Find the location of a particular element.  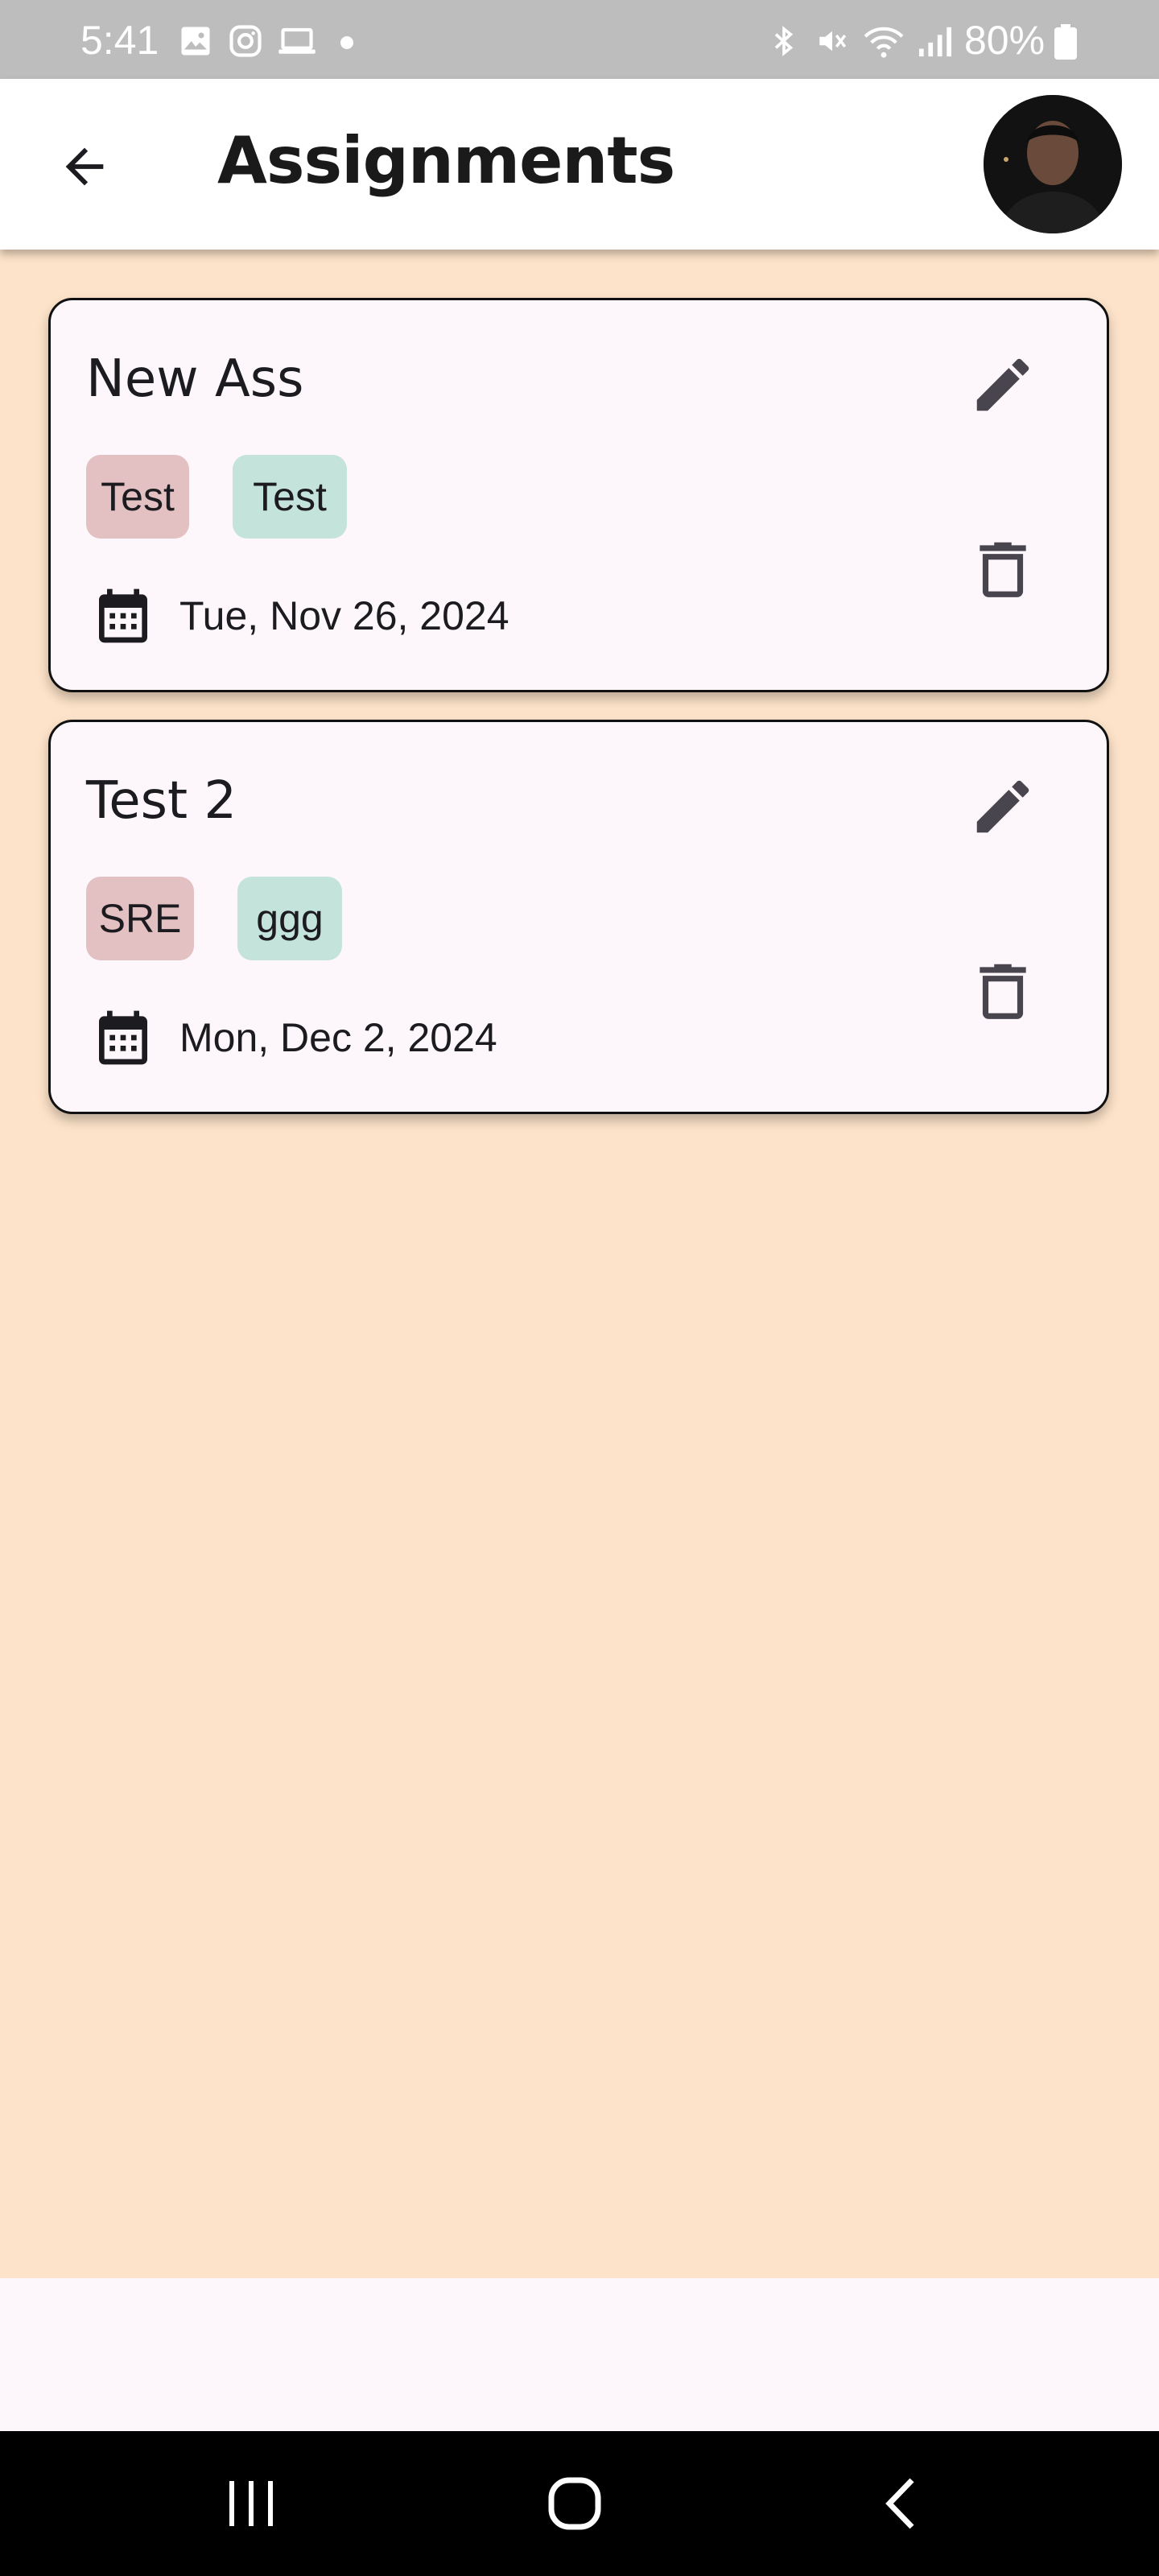

mute-icon is located at coordinates (832, 43).